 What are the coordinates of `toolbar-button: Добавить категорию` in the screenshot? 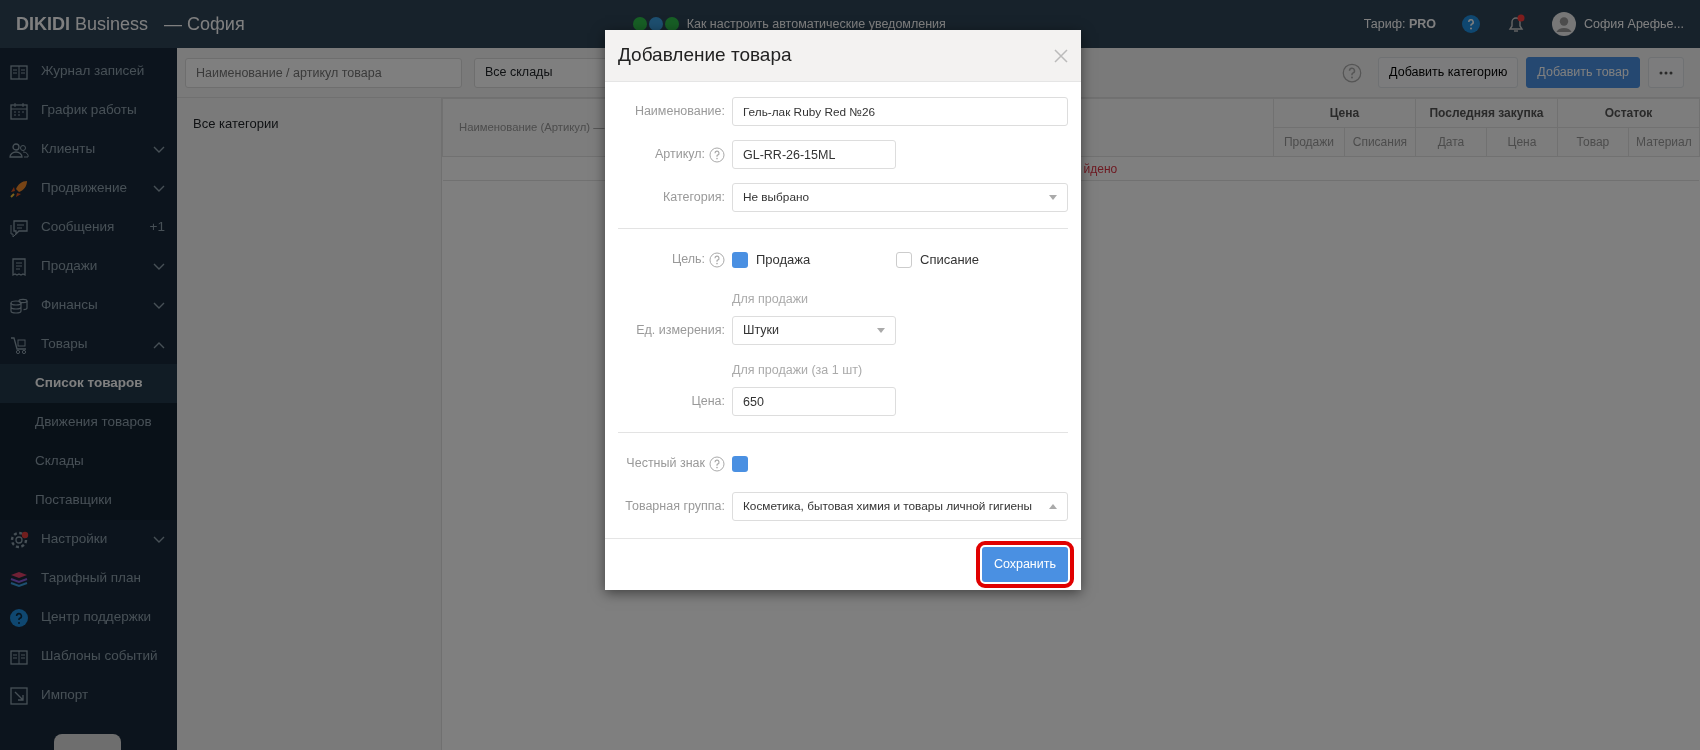 It's located at (1448, 72).